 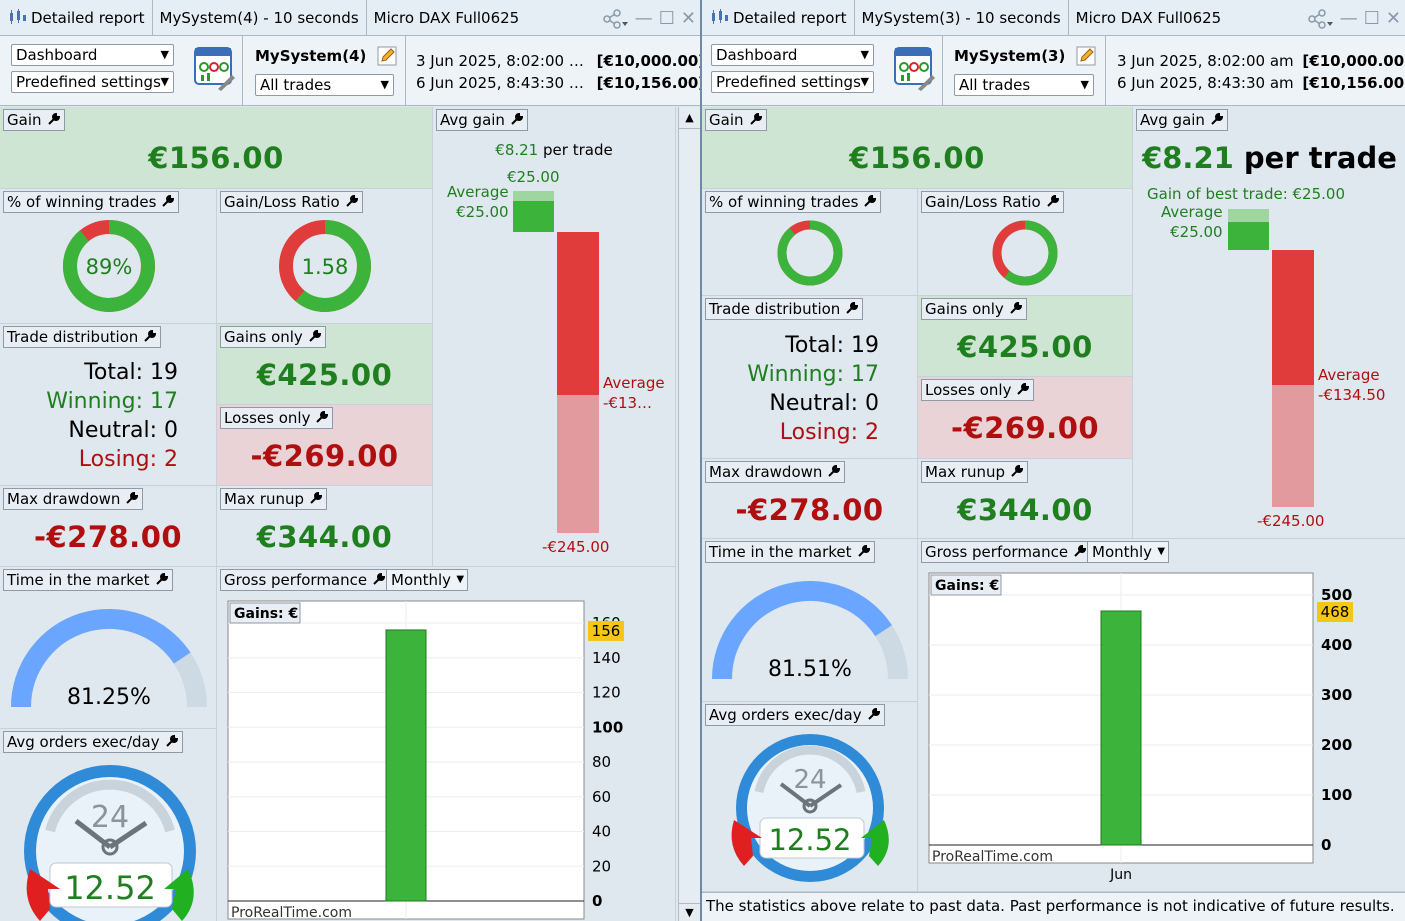 I want to click on dist-neutral: Neutral: 0, so click(x=824, y=403).